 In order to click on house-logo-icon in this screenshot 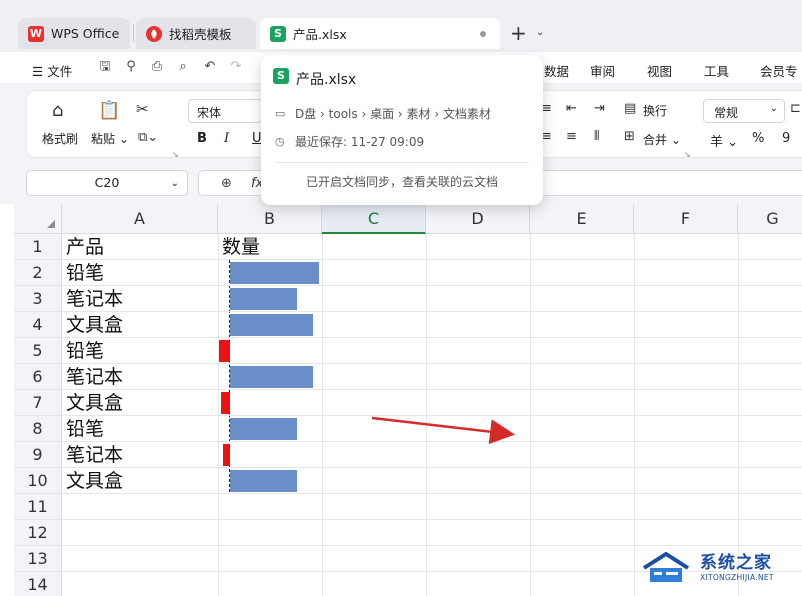, I will do `click(666, 566)`.